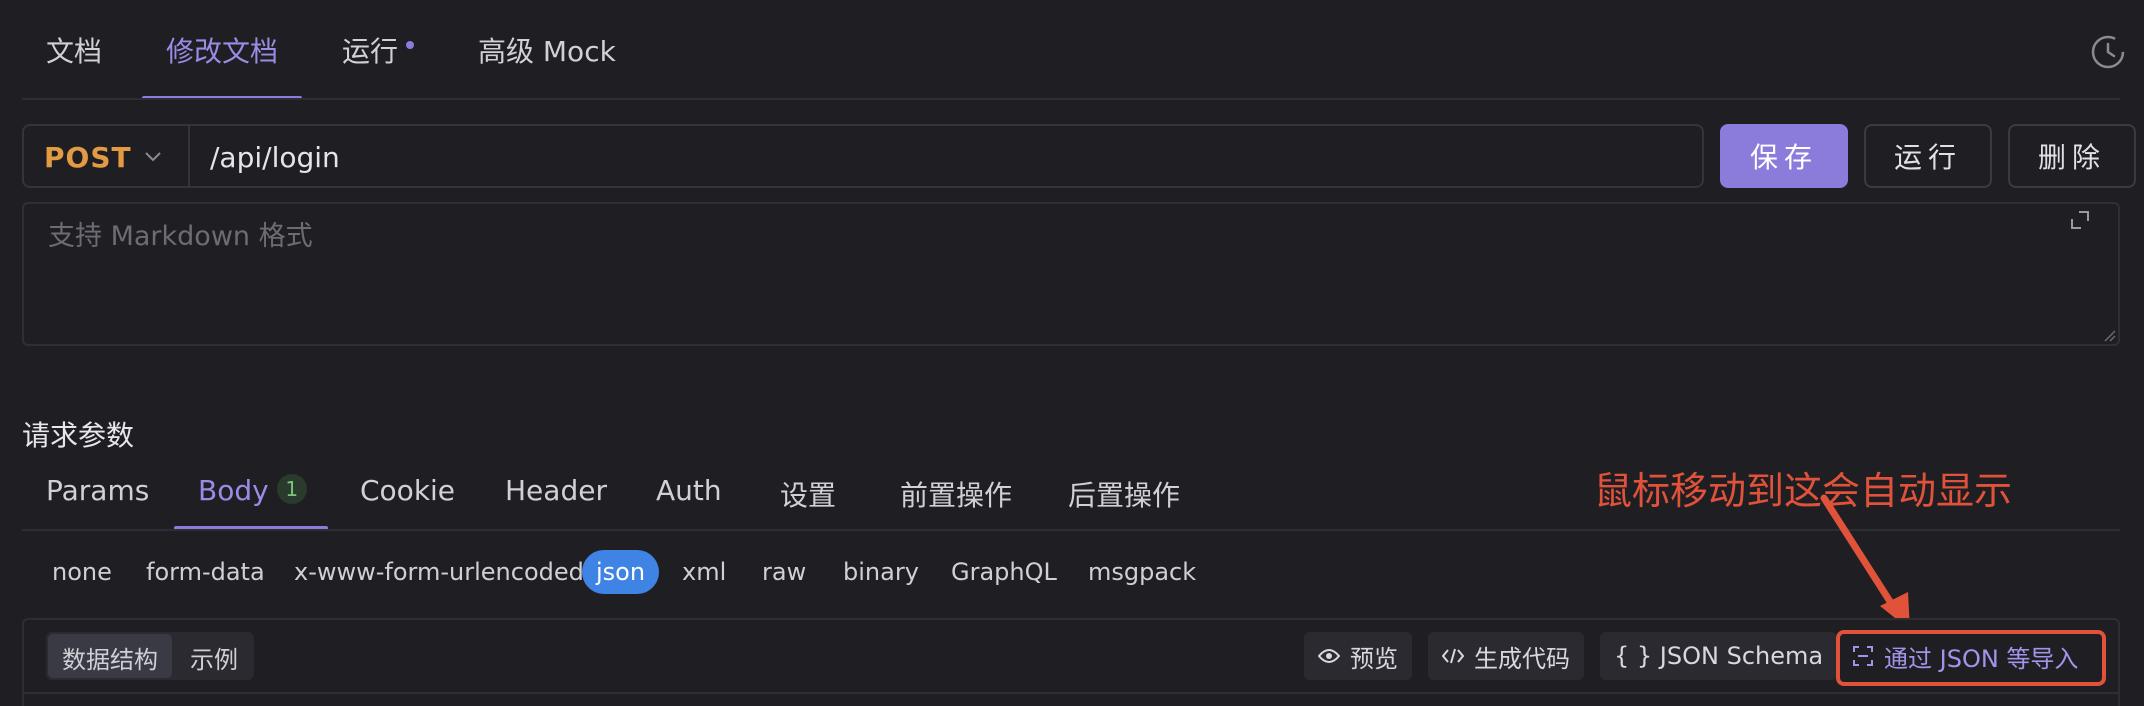 This screenshot has width=2144, height=706. Describe the element at coordinates (881, 572) in the screenshot. I see `body-type-binary: binary` at that location.